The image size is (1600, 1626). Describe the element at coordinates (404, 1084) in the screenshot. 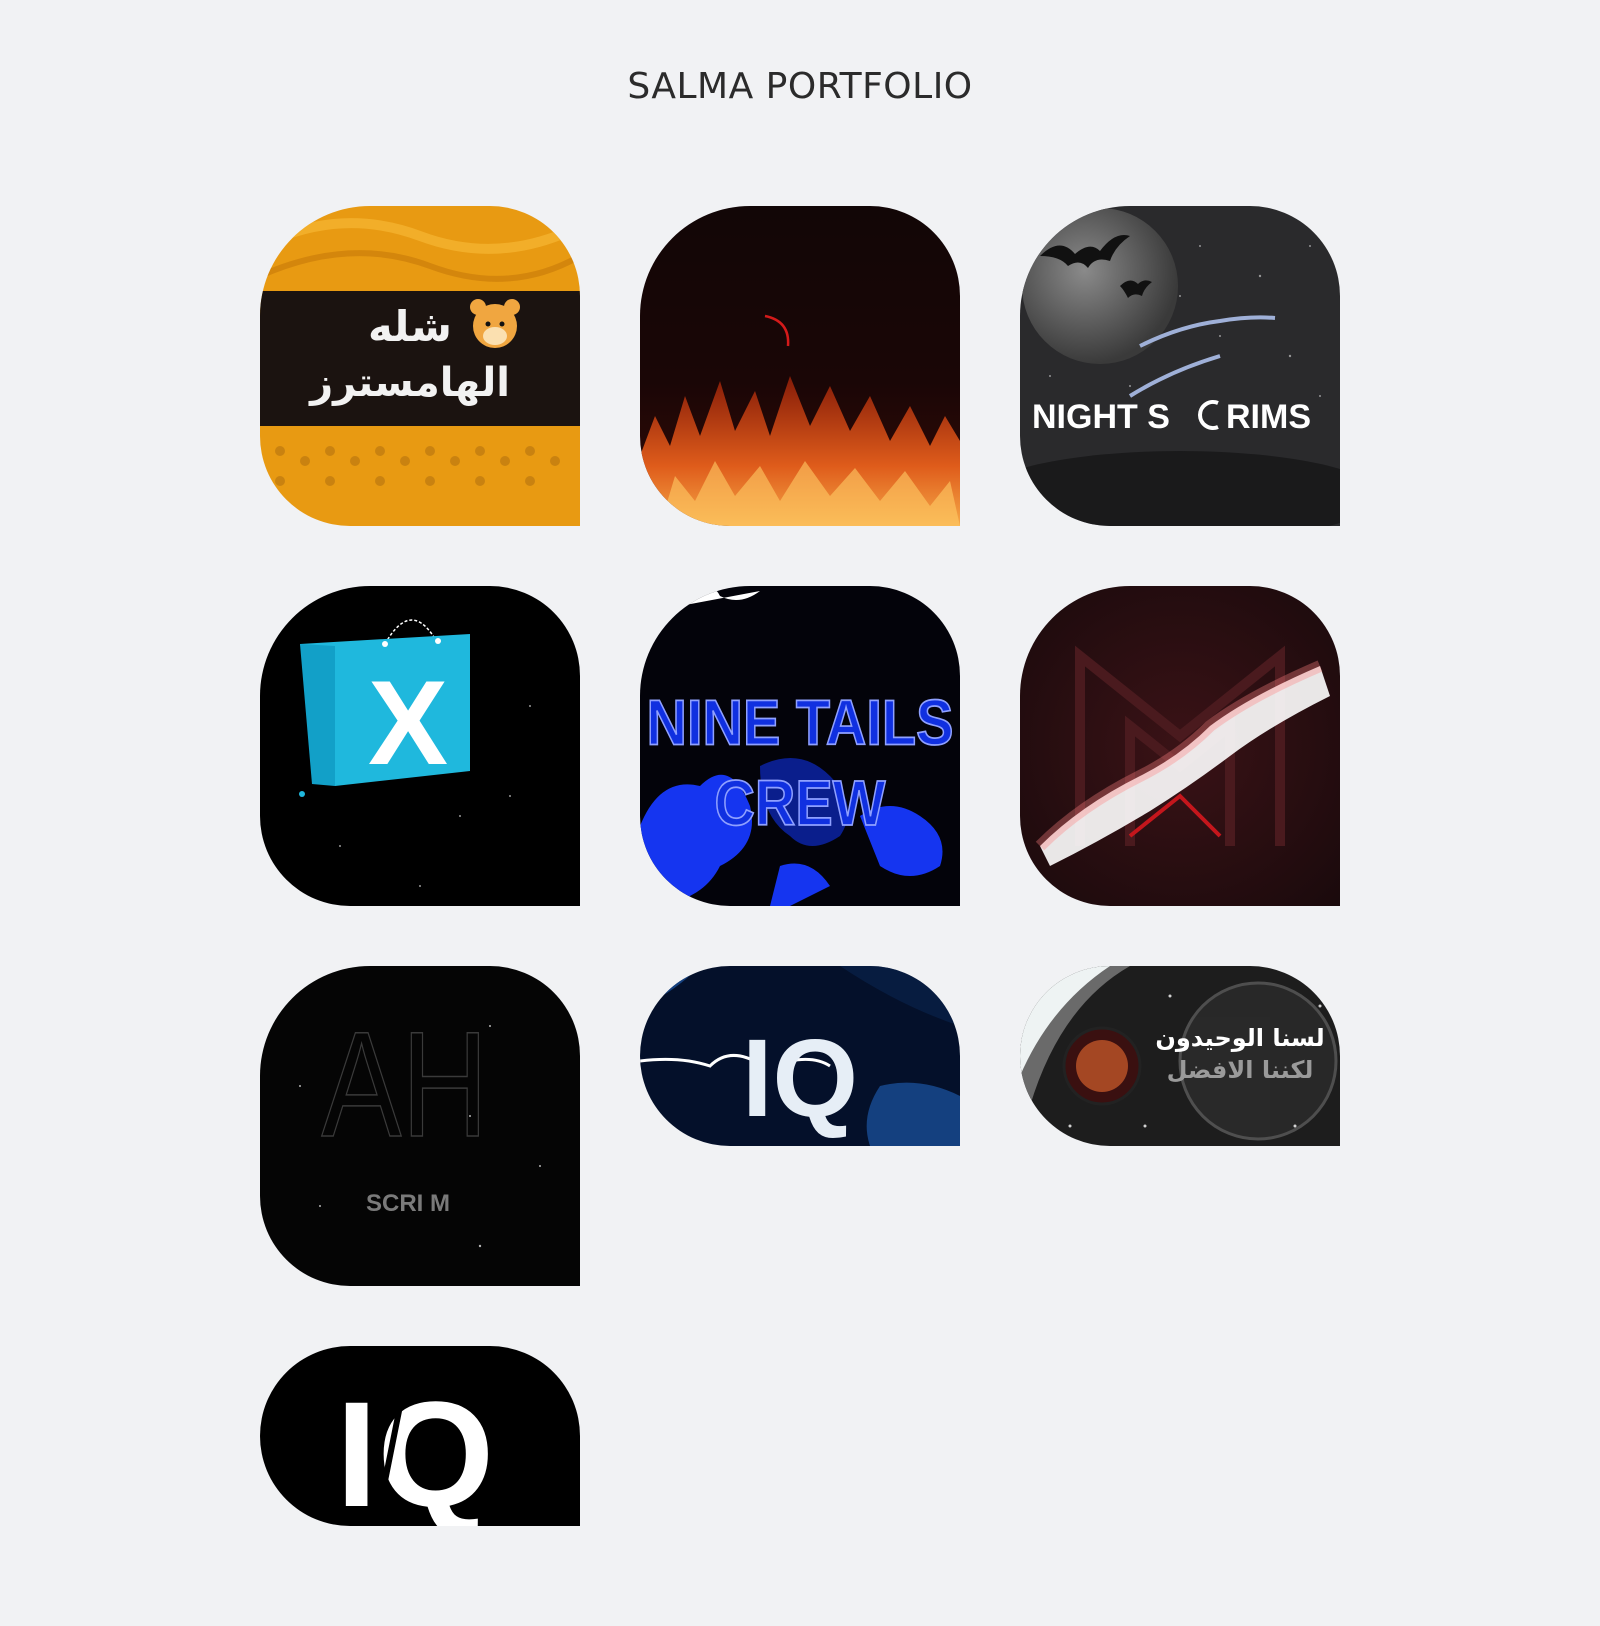

I see `ah-scrim-letters: AH` at that location.